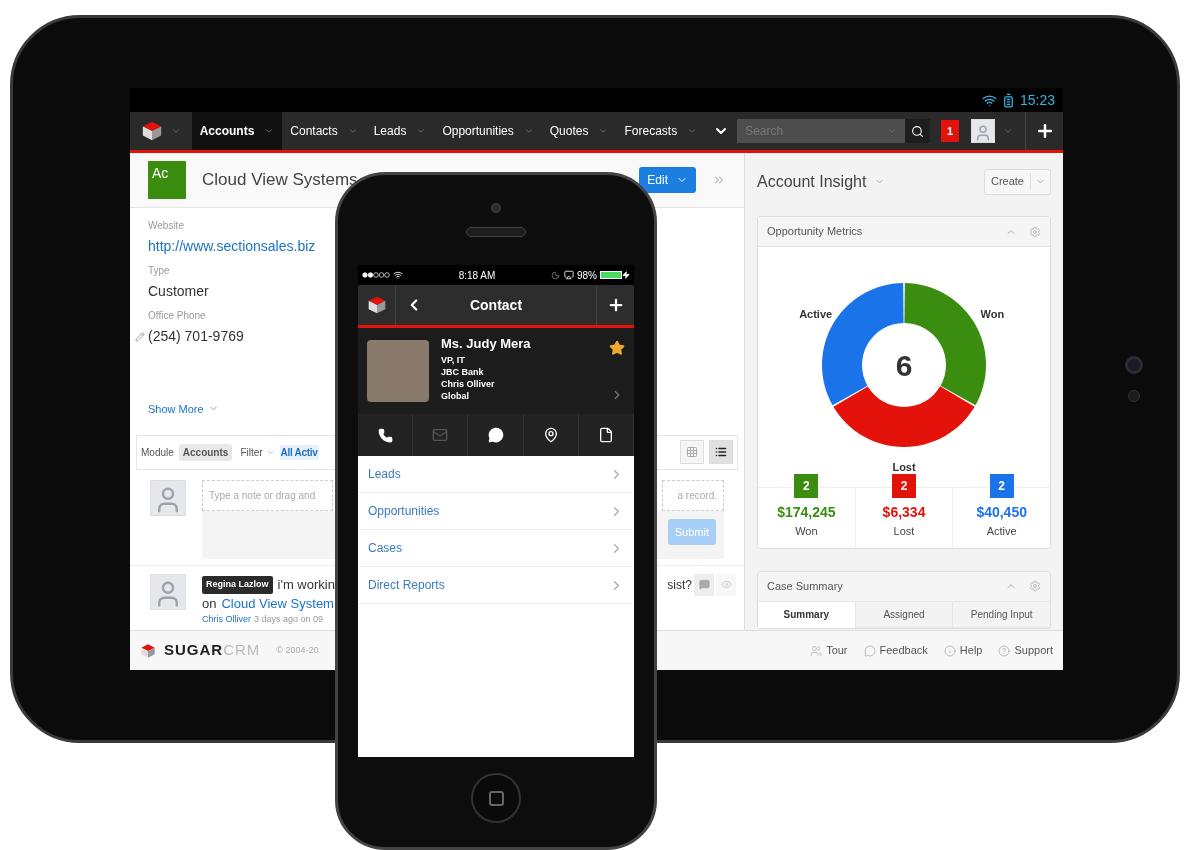 This screenshot has width=1187, height=850. Describe the element at coordinates (617, 348) in the screenshot. I see `favorite-star-icon` at that location.